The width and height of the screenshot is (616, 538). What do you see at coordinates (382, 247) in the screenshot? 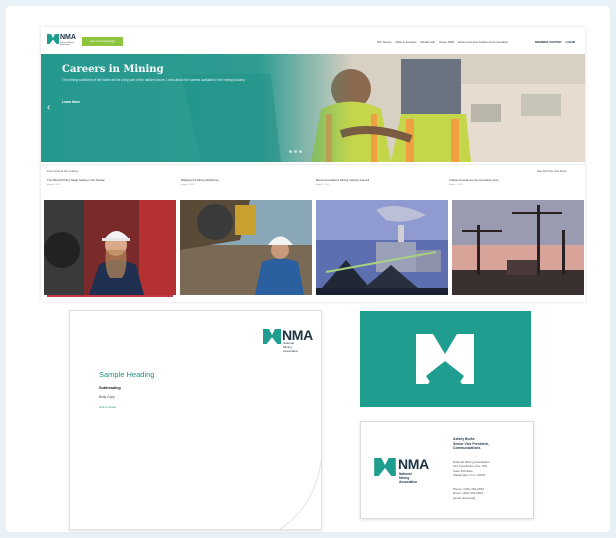
I see `photo-tile-processing-plant` at bounding box center [382, 247].